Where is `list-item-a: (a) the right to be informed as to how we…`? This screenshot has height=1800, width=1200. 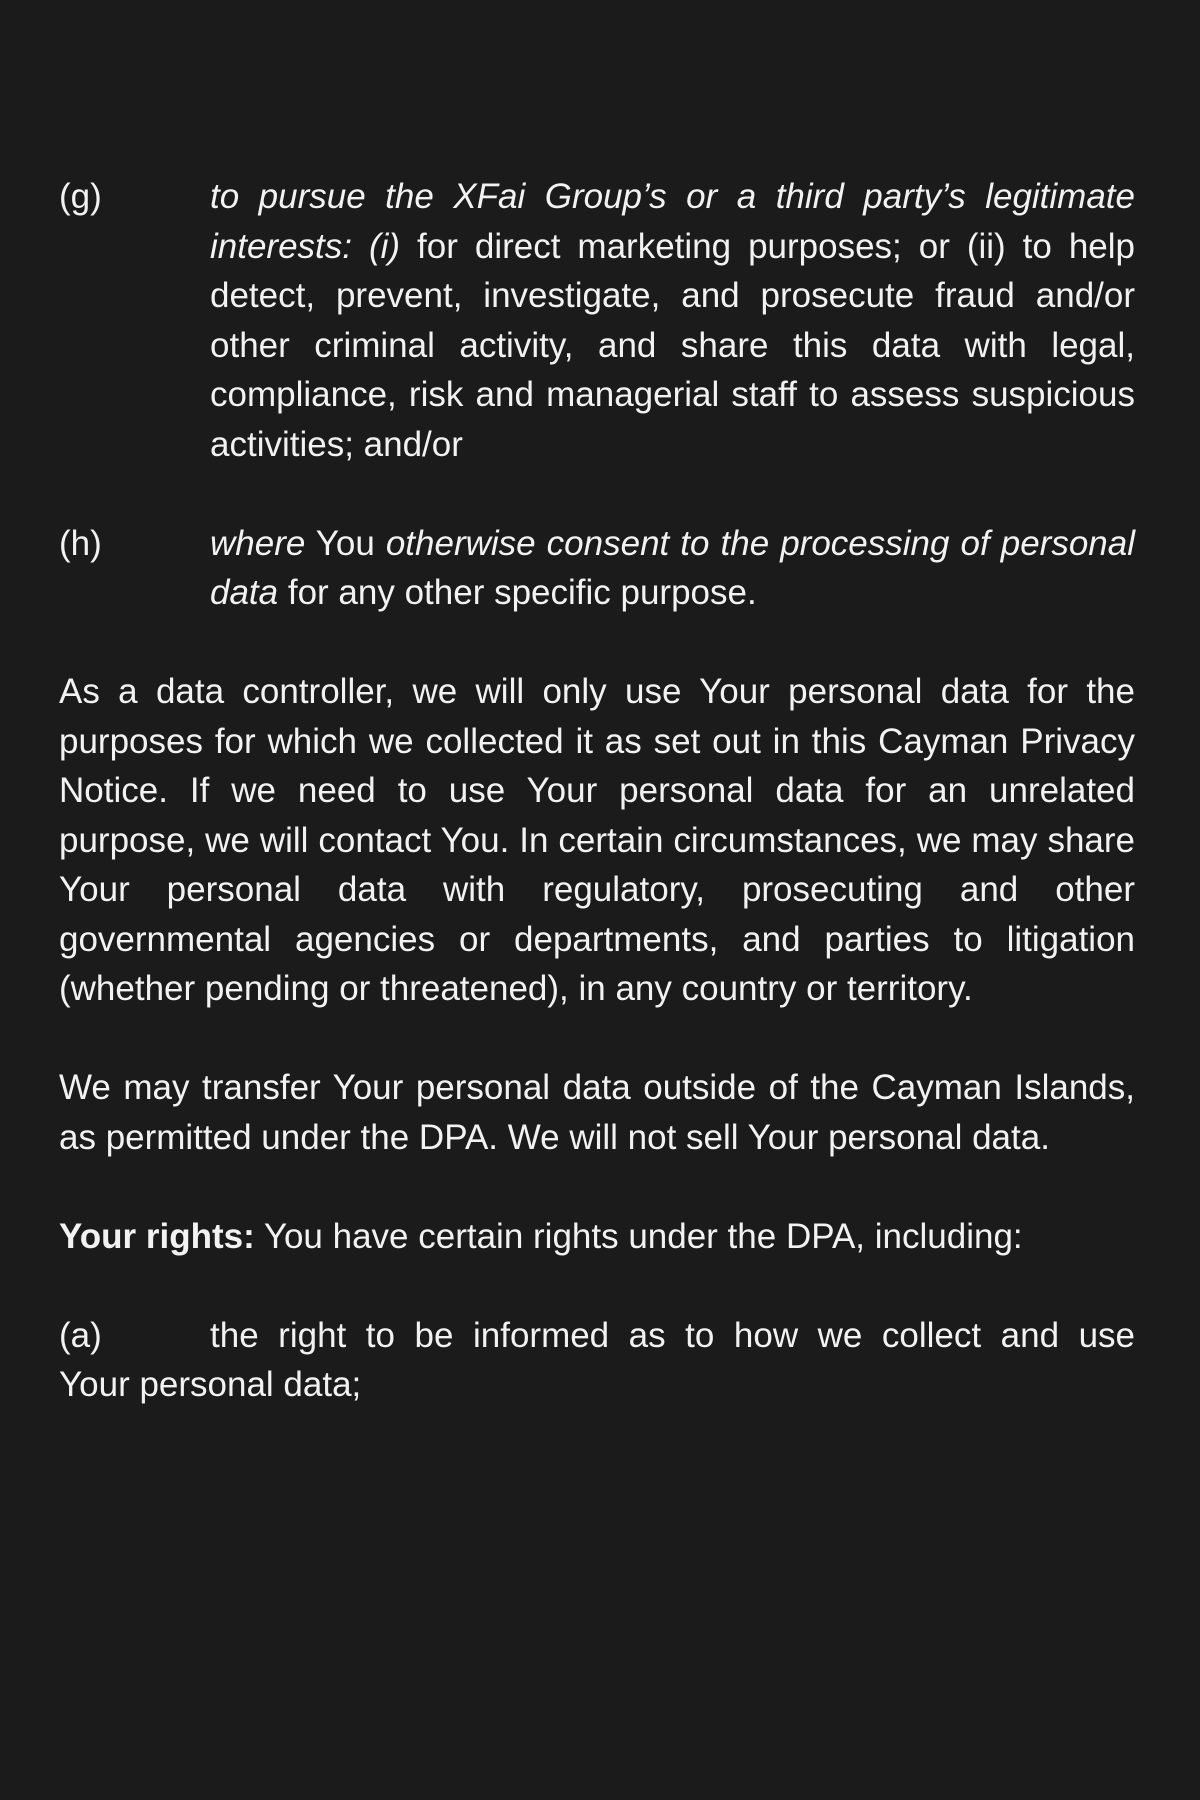
list-item-a: (a) the right to be informed as to how we… is located at coordinates (597, 1360).